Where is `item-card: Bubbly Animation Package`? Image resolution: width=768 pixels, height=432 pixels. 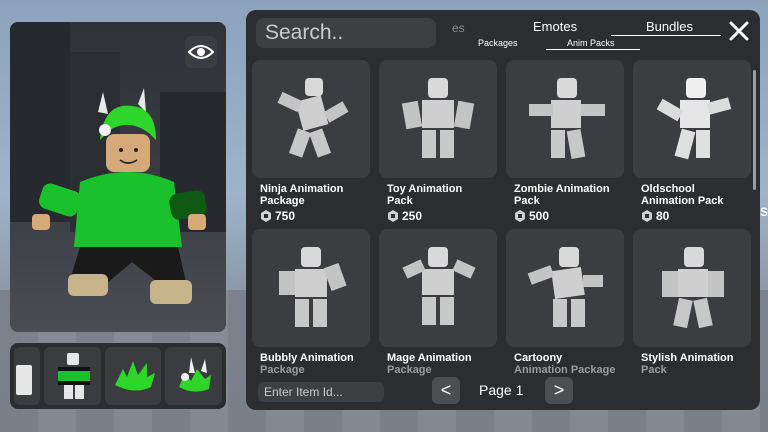
item-card: Bubbly Animation Package is located at coordinates (311, 302).